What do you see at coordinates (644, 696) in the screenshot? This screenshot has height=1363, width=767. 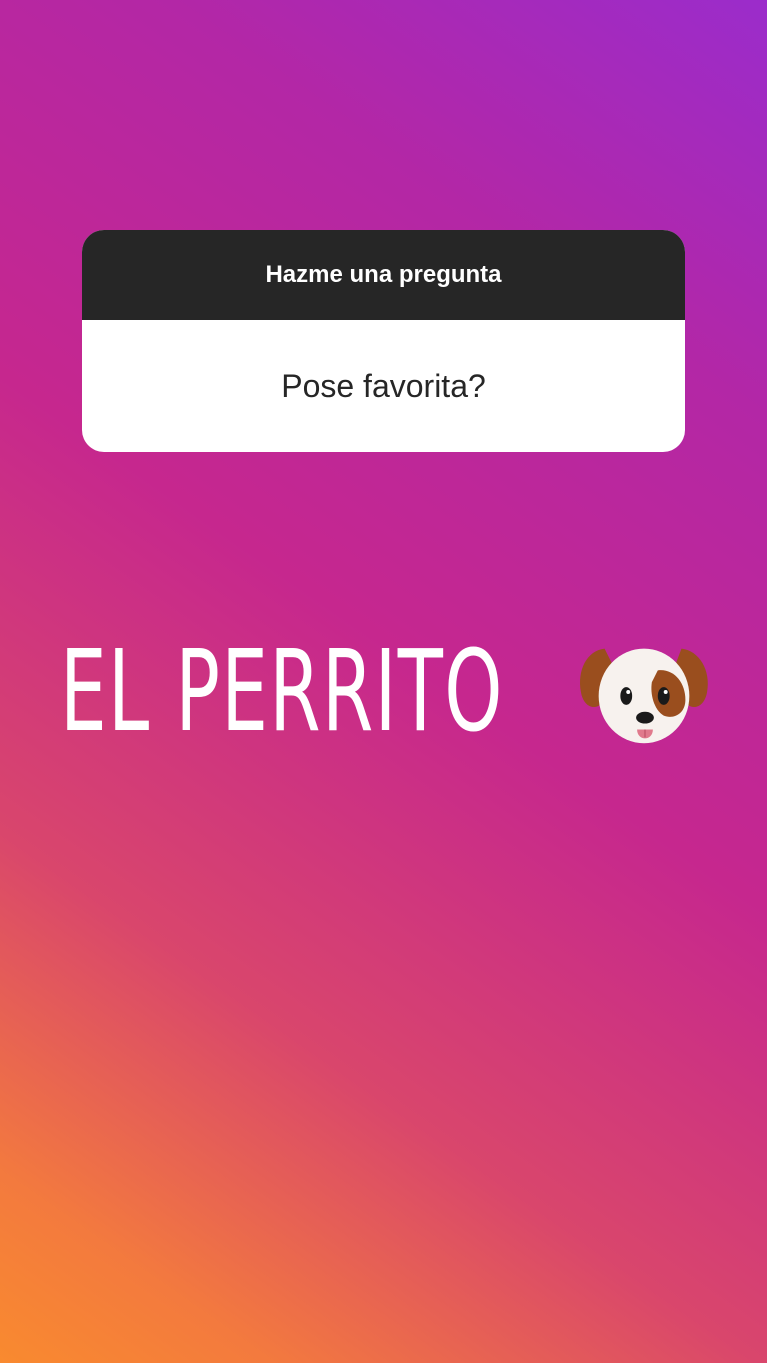 I see `dog-face-icon` at bounding box center [644, 696].